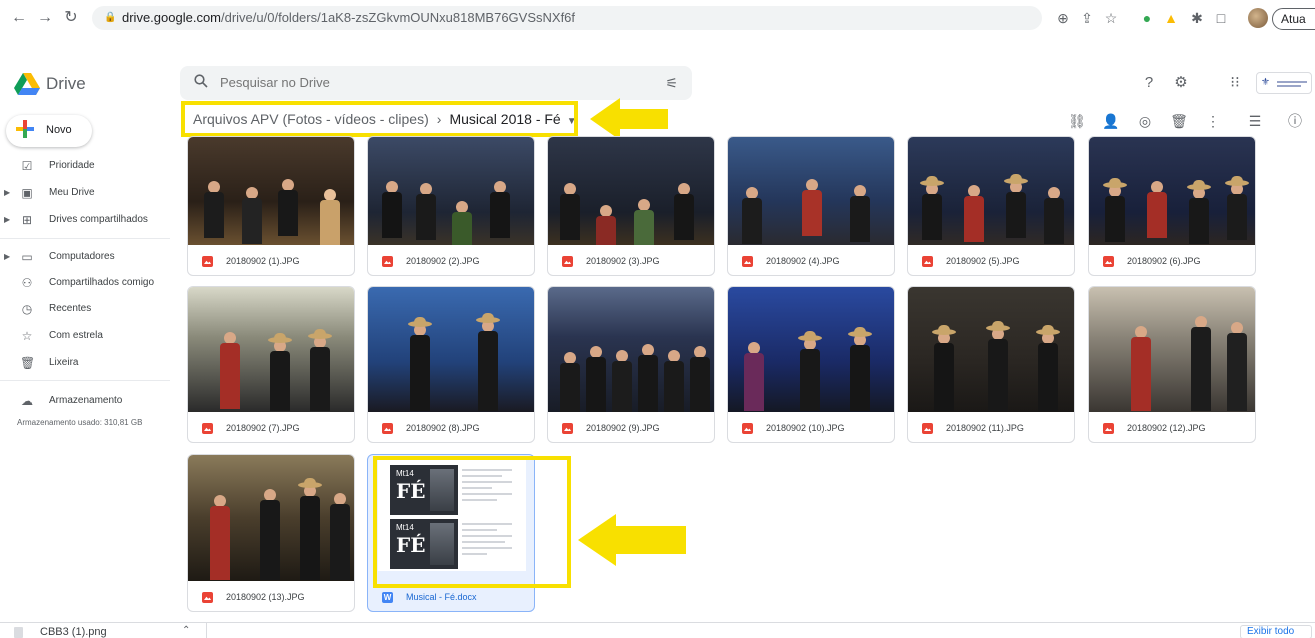  I want to click on file-card: 20180902 (3).JPG, so click(631, 206).